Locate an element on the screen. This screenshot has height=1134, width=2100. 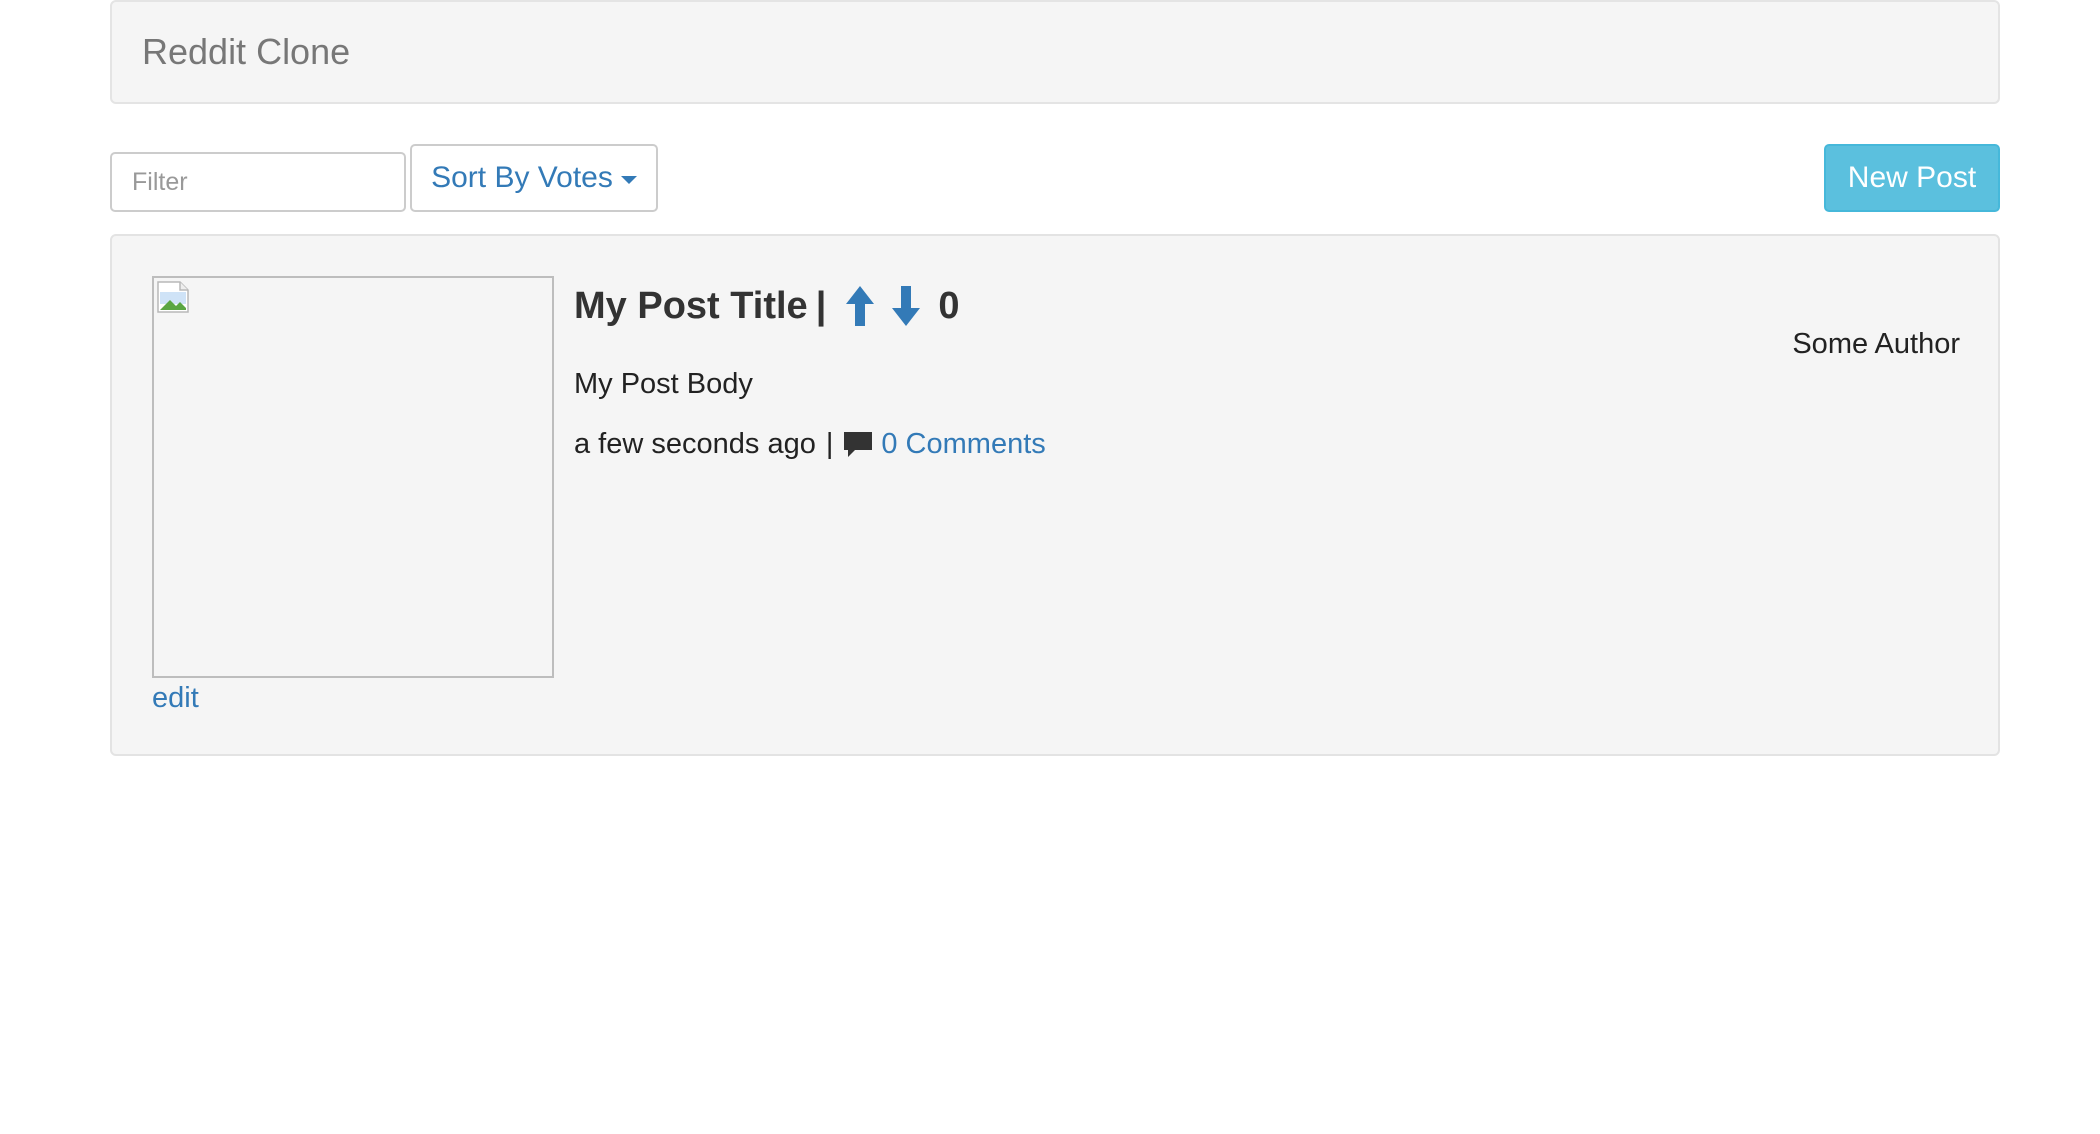
filter-input is located at coordinates (258, 182).